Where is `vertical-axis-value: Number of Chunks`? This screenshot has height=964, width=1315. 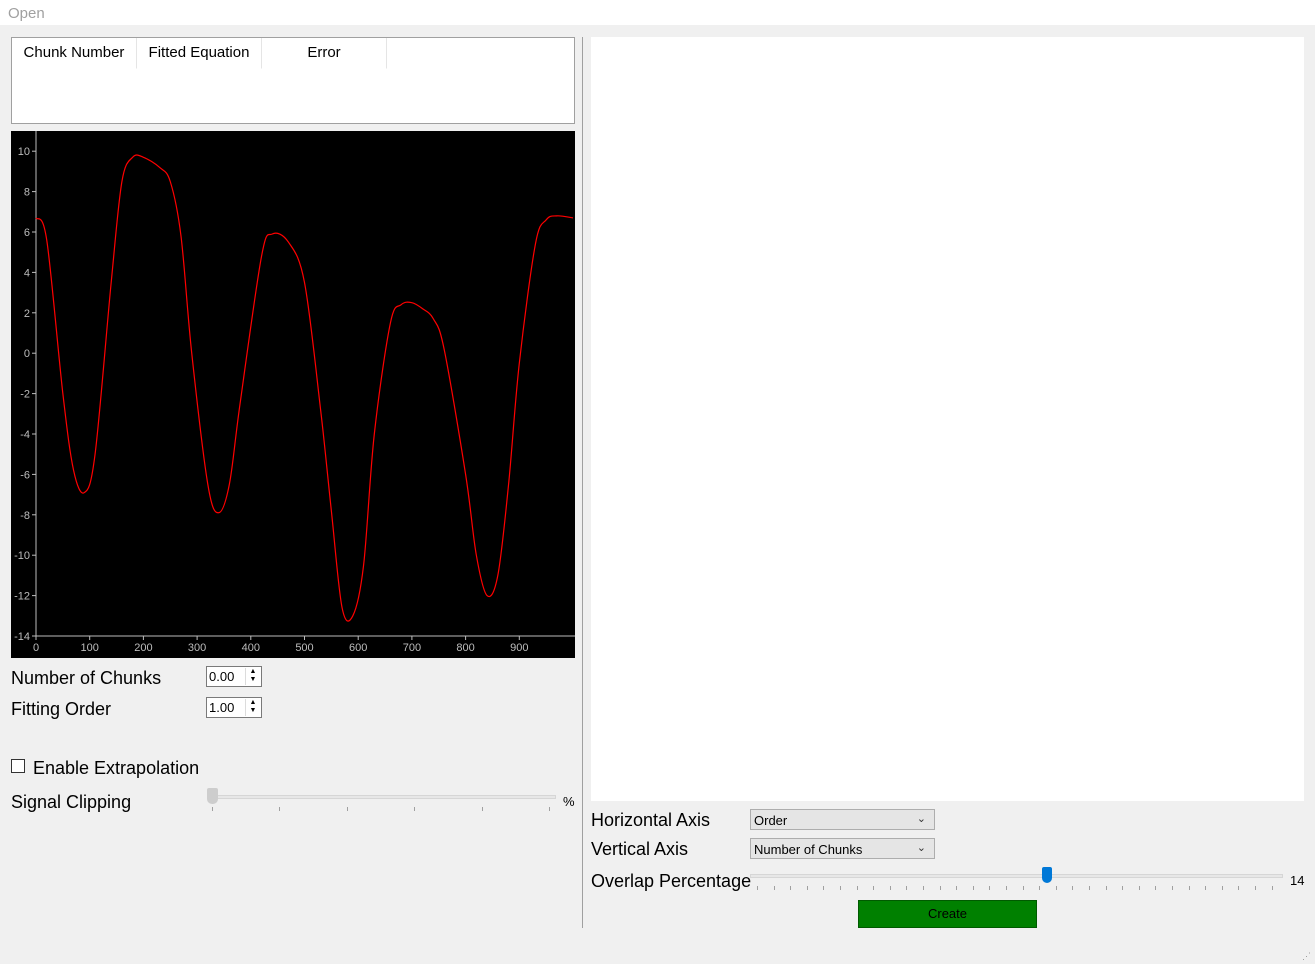 vertical-axis-value: Number of Chunks is located at coordinates (808, 849).